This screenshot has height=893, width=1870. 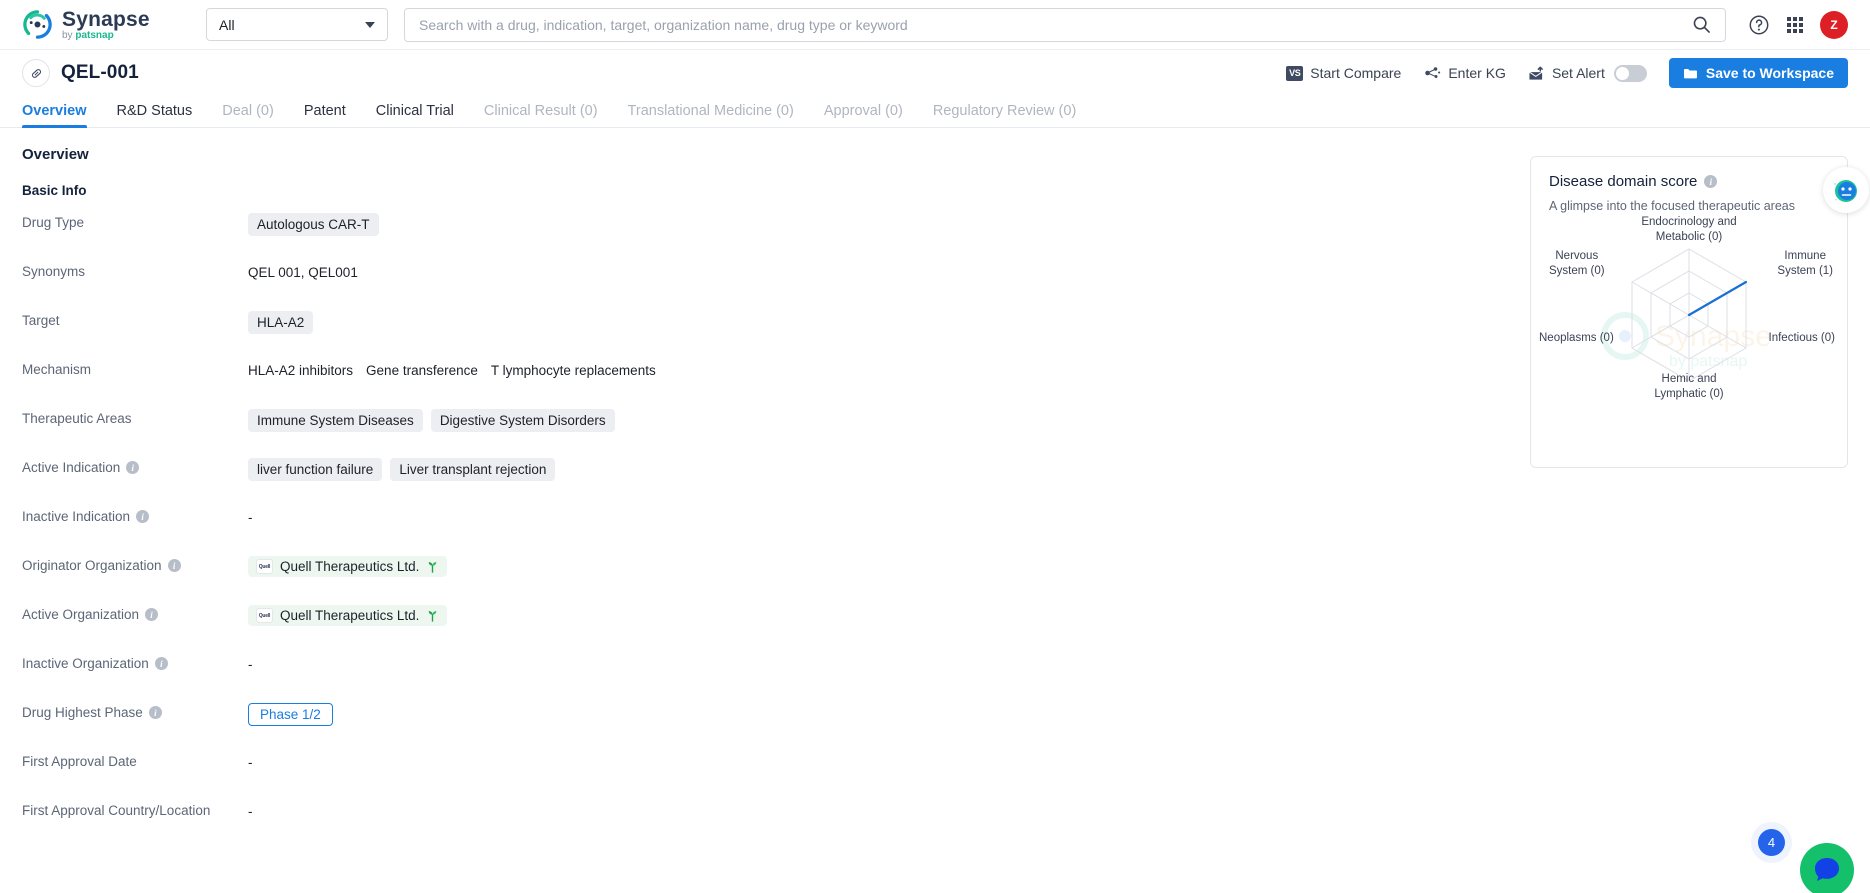 What do you see at coordinates (250, 664) in the screenshot?
I see `inactive-organization-text: -` at bounding box center [250, 664].